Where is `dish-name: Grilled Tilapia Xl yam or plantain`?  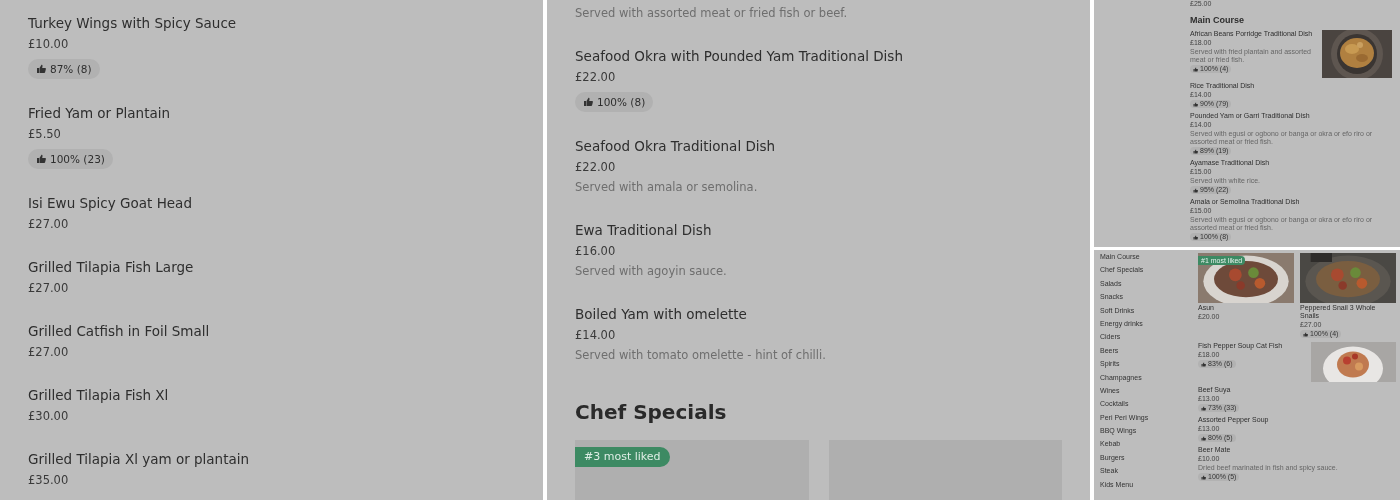
dish-name: Grilled Tilapia Xl yam or plantain is located at coordinates (139, 459).